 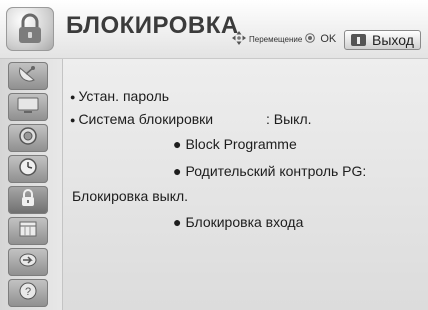 I want to click on sidebar-item-option, so click(x=28, y=231).